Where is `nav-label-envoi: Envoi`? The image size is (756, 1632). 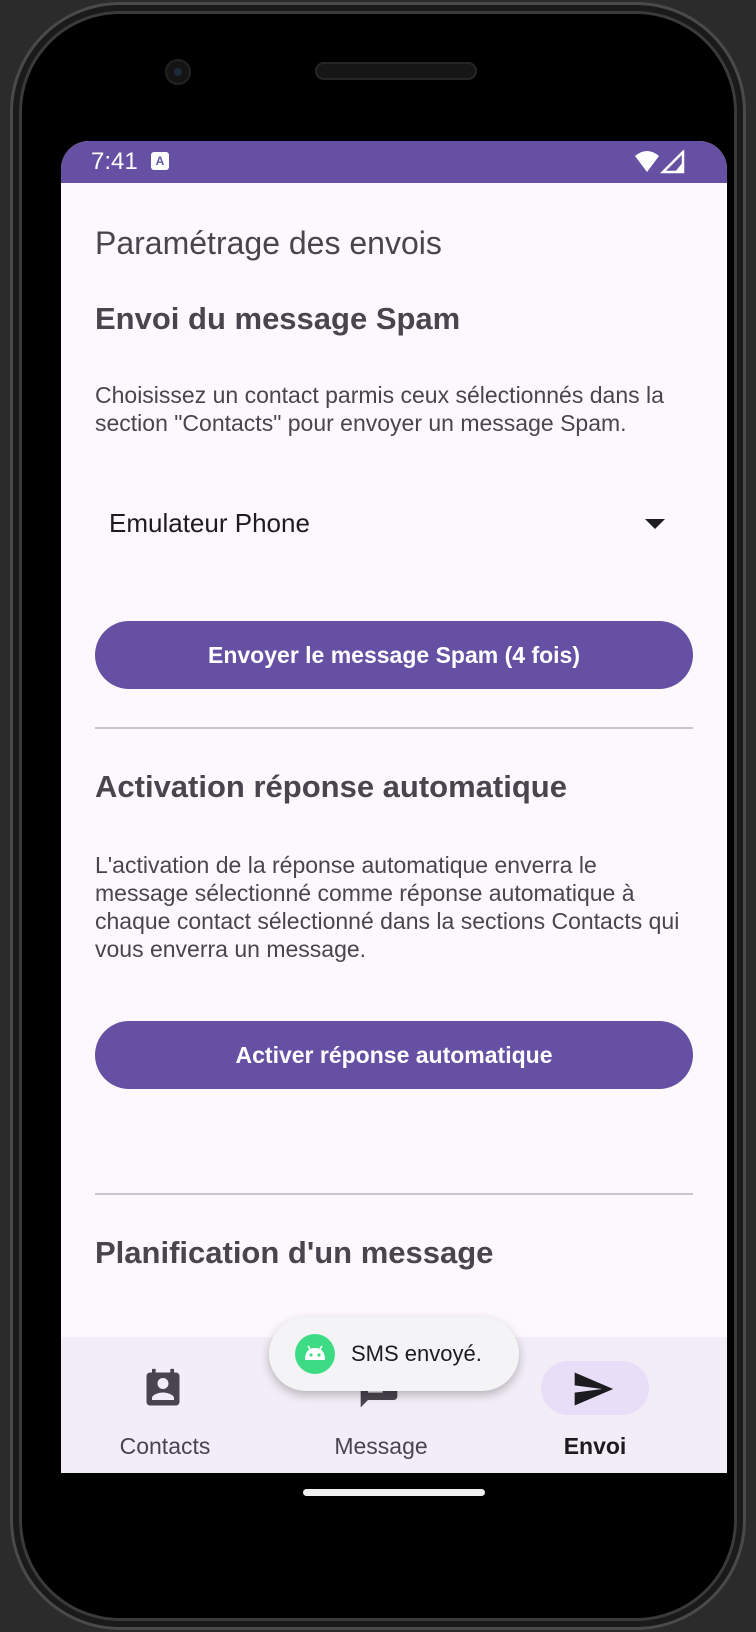 nav-label-envoi: Envoi is located at coordinates (595, 1446).